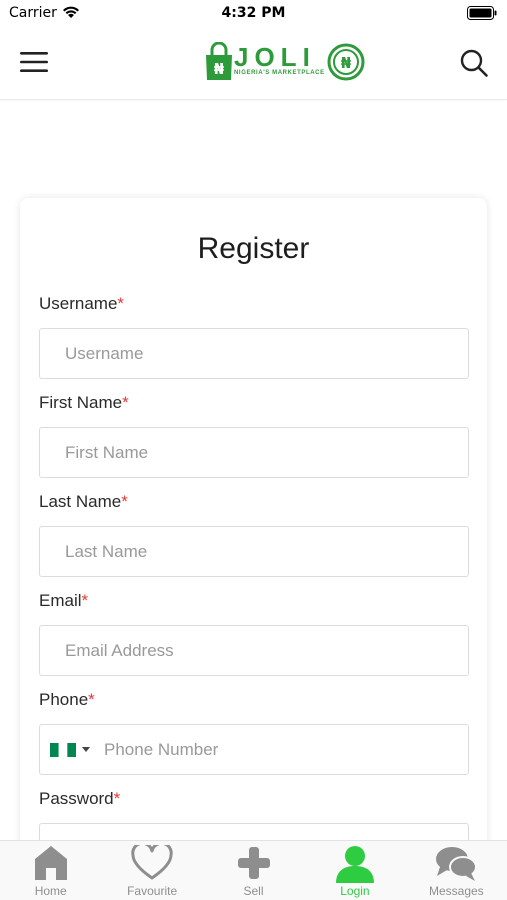  What do you see at coordinates (474, 63) in the screenshot?
I see `search-icon` at bounding box center [474, 63].